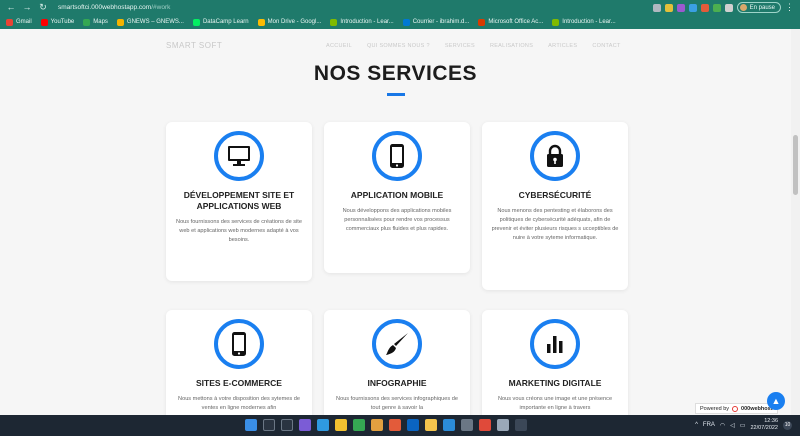  I want to click on search-icon, so click(269, 425).